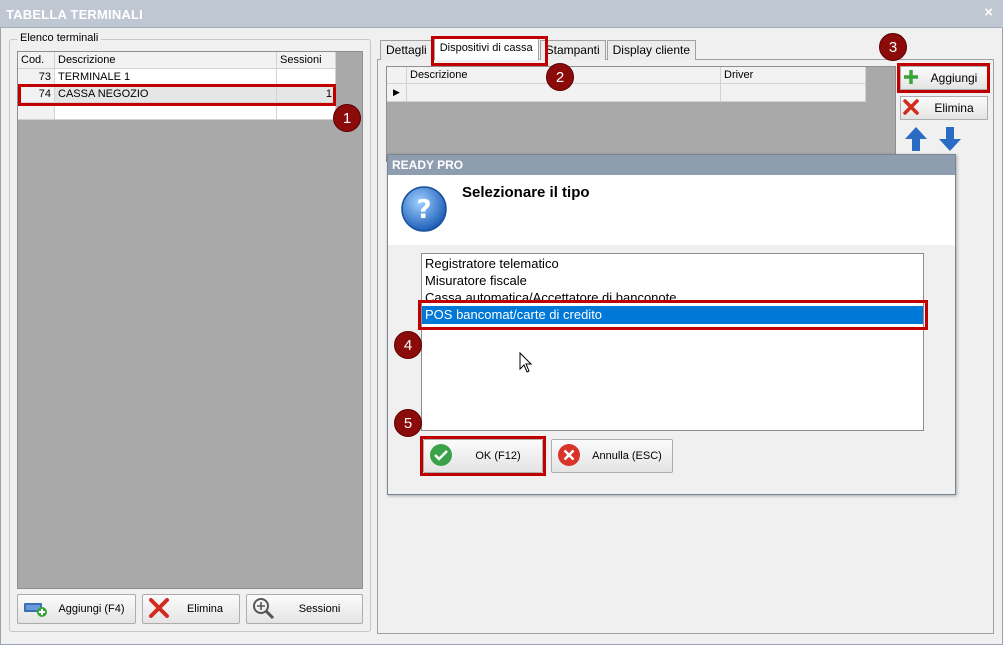 This screenshot has width=1003, height=645. I want to click on delete-terminal-button: Elimina, so click(191, 609).